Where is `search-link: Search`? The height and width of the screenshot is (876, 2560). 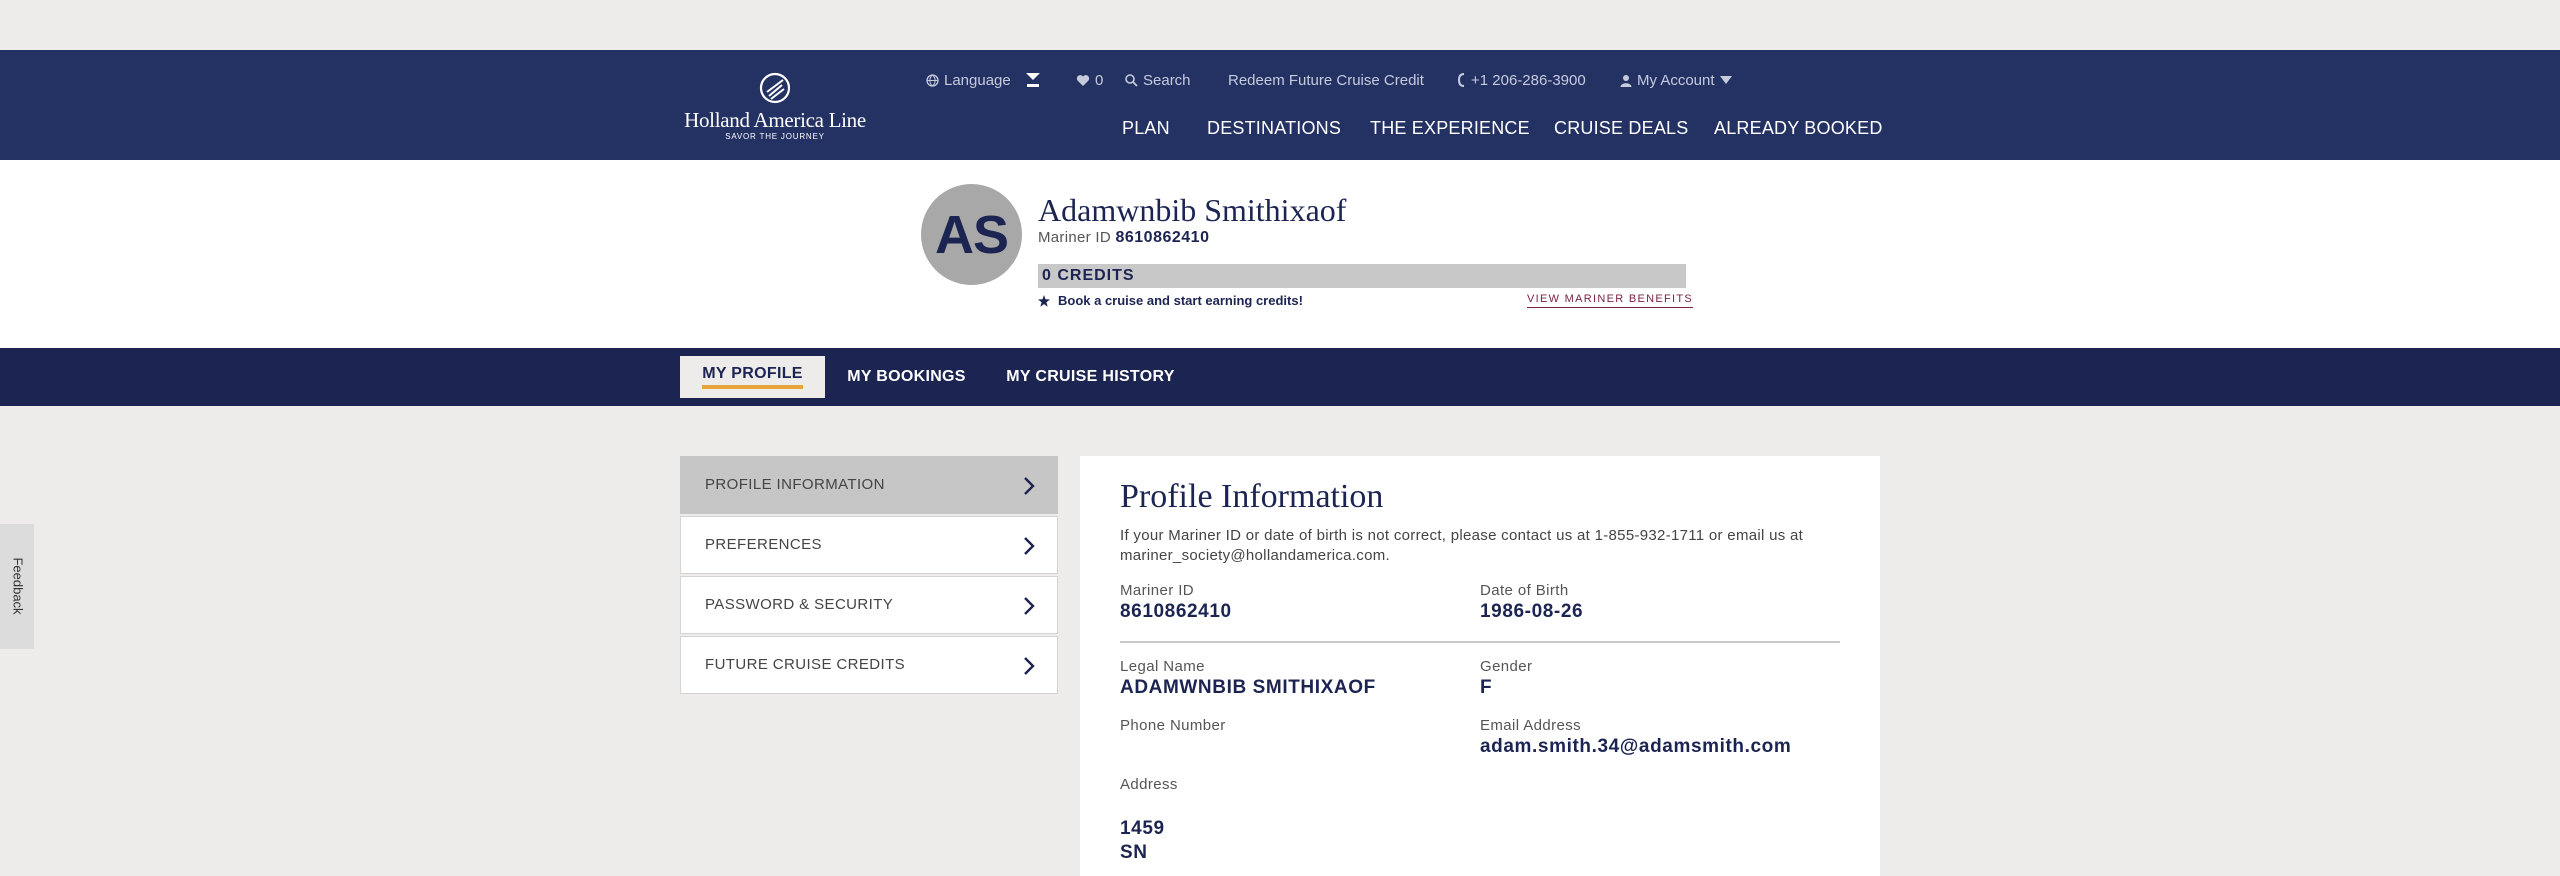
search-link: Search is located at coordinates (1158, 80).